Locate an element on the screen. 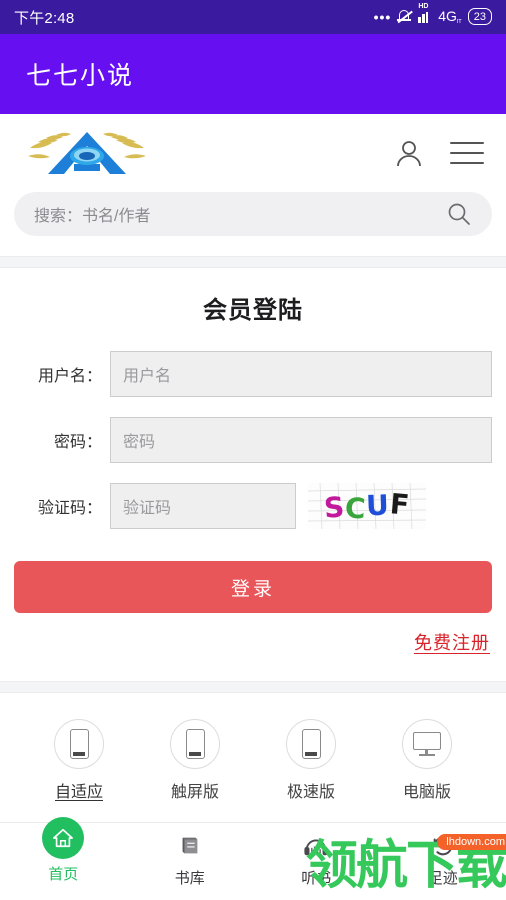  version-item-desktop: 电脑版 is located at coordinates (427, 760).